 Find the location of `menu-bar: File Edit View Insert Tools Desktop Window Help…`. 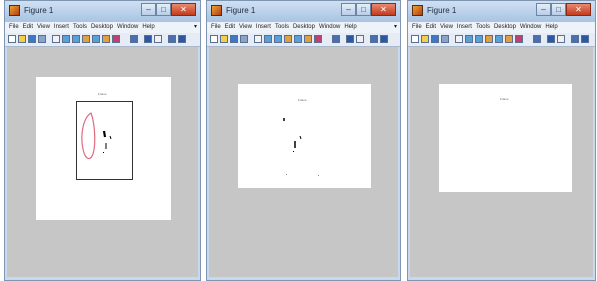

menu-bar: File Edit View Insert Tools Desktop Window Help… is located at coordinates (303, 27).